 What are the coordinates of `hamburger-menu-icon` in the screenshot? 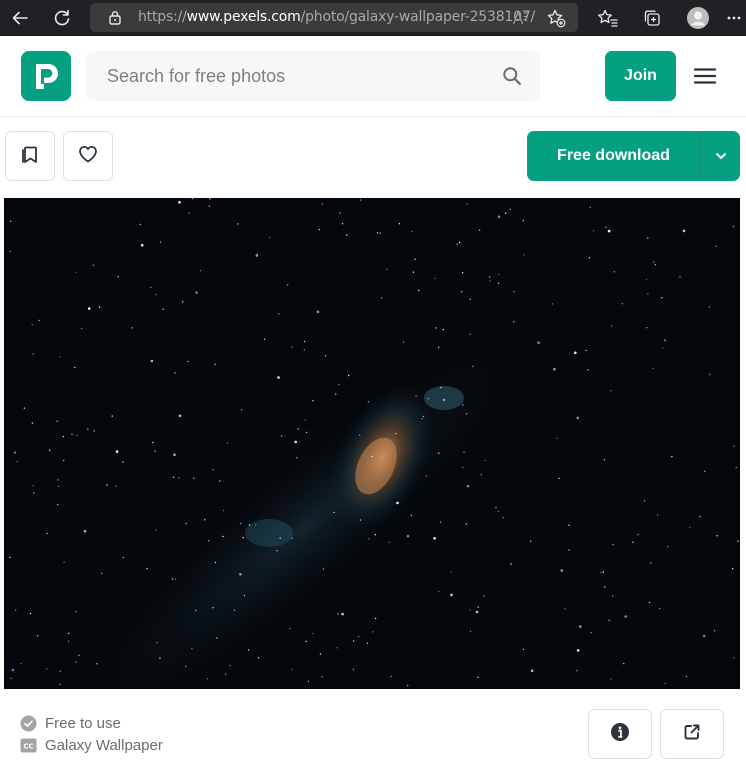 It's located at (705, 76).